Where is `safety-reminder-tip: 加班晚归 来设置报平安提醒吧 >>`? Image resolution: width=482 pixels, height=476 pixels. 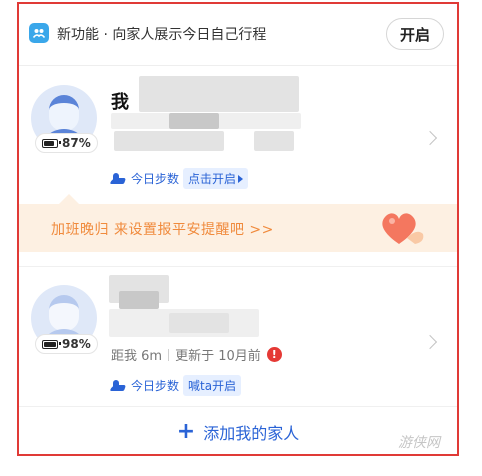
safety-reminder-tip: 加班晚归 来设置报平安提醒吧 >> is located at coordinates (238, 228).